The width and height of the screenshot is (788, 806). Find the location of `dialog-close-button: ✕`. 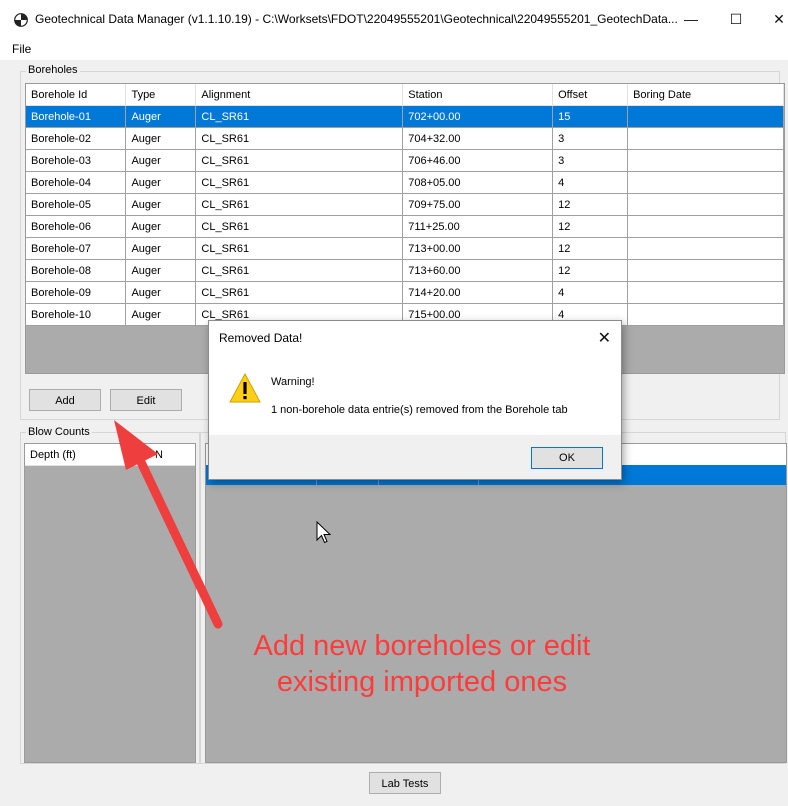

dialog-close-button: ✕ is located at coordinates (604, 338).